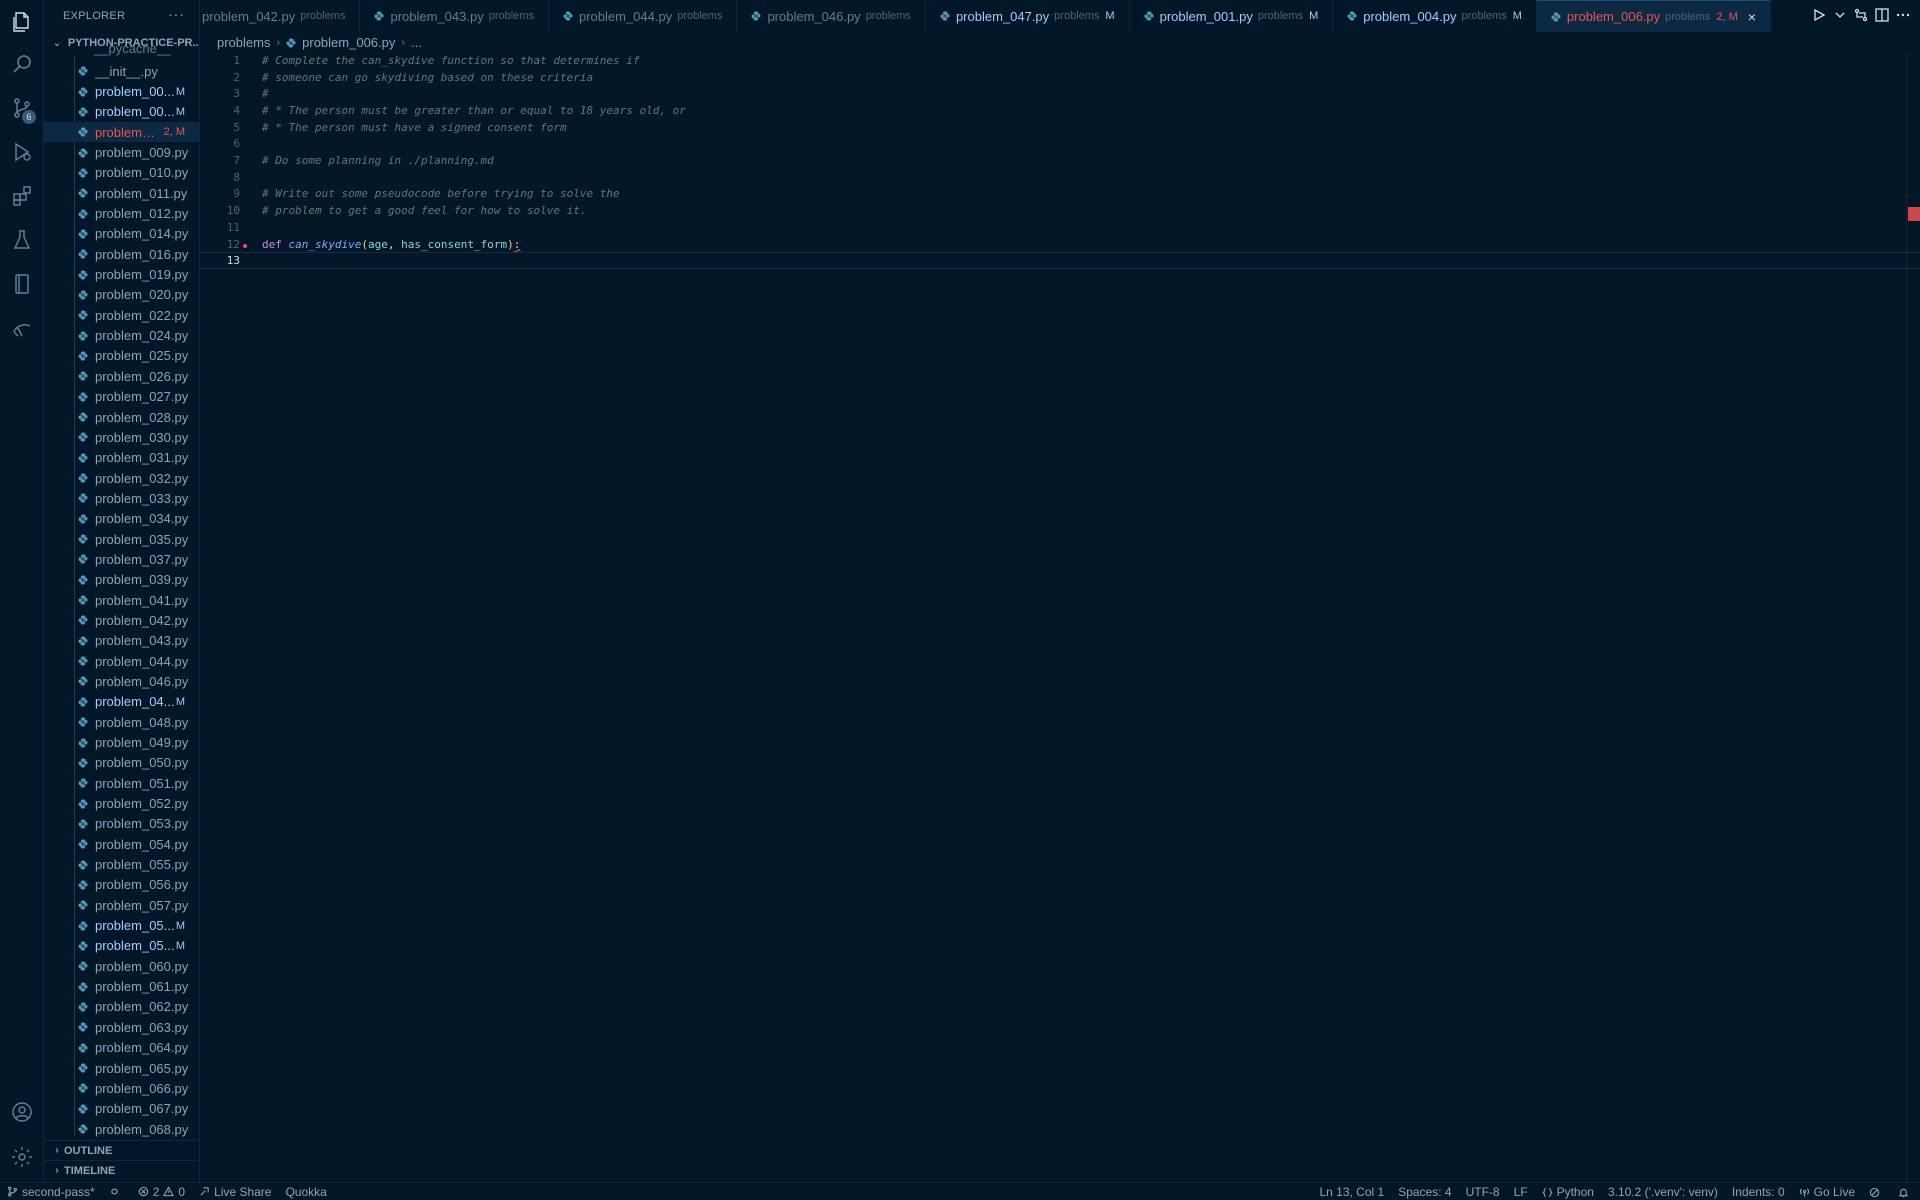 The image size is (1920, 1200). What do you see at coordinates (22, 108) in the screenshot?
I see `source-control-icon: 6` at bounding box center [22, 108].